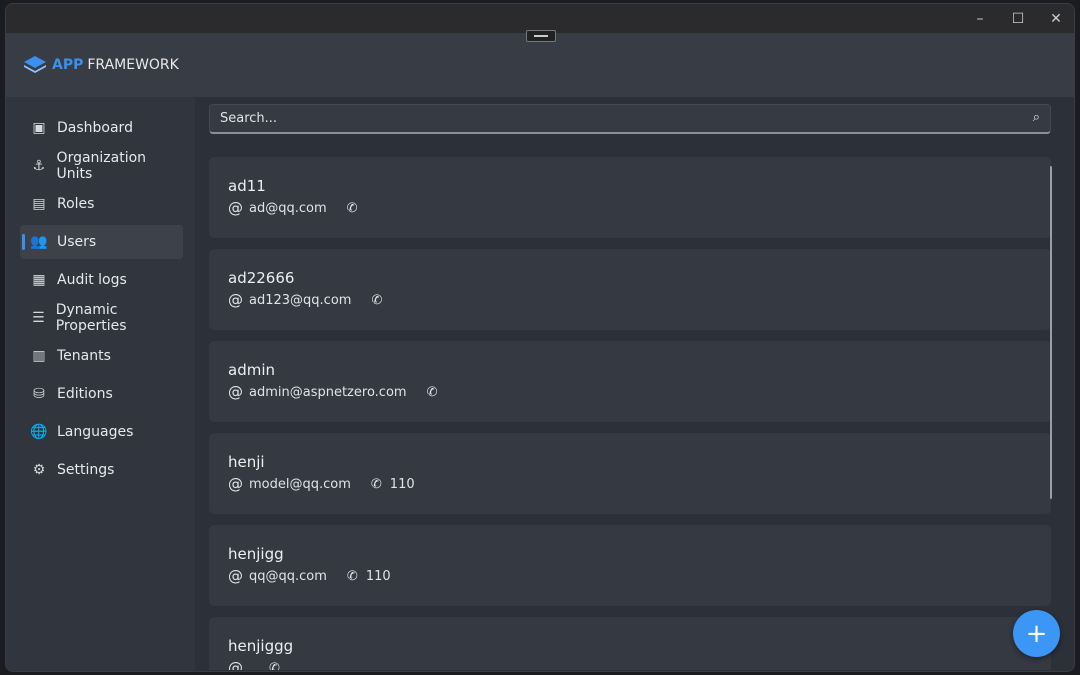  I want to click on user-name: ad11, so click(247, 186).